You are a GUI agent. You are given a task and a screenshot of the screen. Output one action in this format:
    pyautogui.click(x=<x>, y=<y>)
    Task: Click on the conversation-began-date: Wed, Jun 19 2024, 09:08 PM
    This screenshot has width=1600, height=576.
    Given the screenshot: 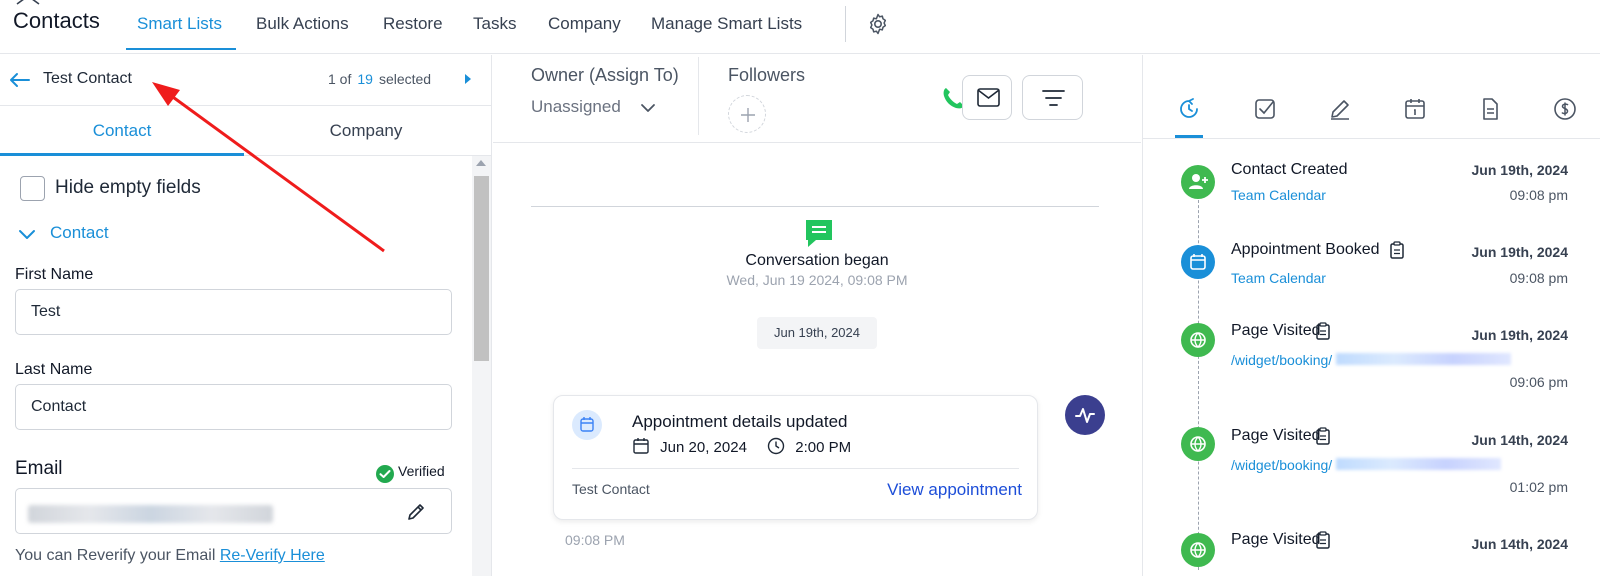 What is the action you would take?
    pyautogui.click(x=817, y=280)
    